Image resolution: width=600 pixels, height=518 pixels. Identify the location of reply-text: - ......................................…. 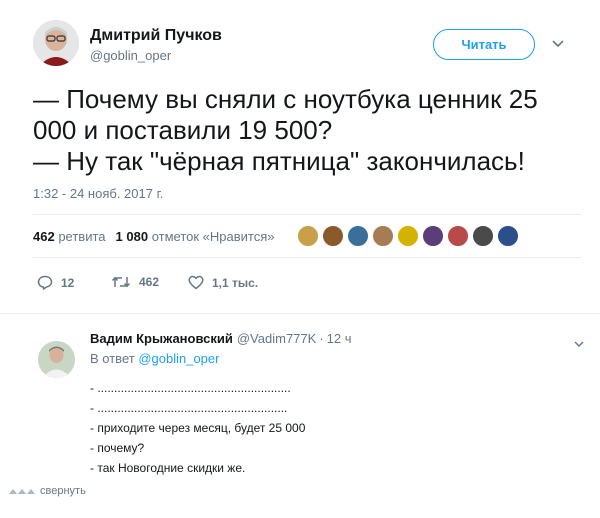
(197, 428).